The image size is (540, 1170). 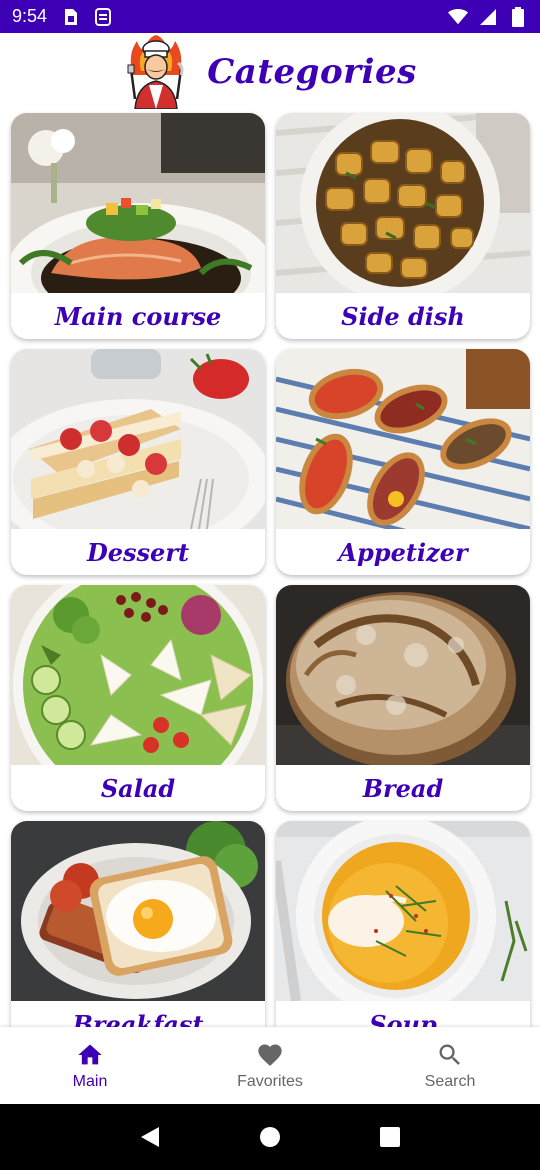 What do you see at coordinates (403, 203) in the screenshot?
I see `side-dish-image` at bounding box center [403, 203].